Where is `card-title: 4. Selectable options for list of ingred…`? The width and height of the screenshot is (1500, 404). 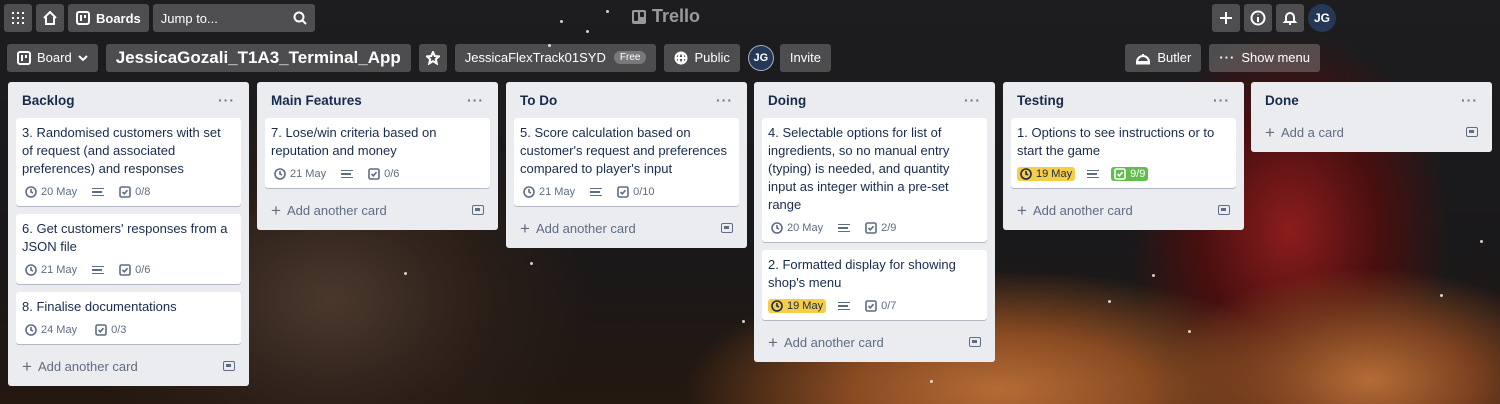
card-title: 4. Selectable options for list of ingred… is located at coordinates (859, 168).